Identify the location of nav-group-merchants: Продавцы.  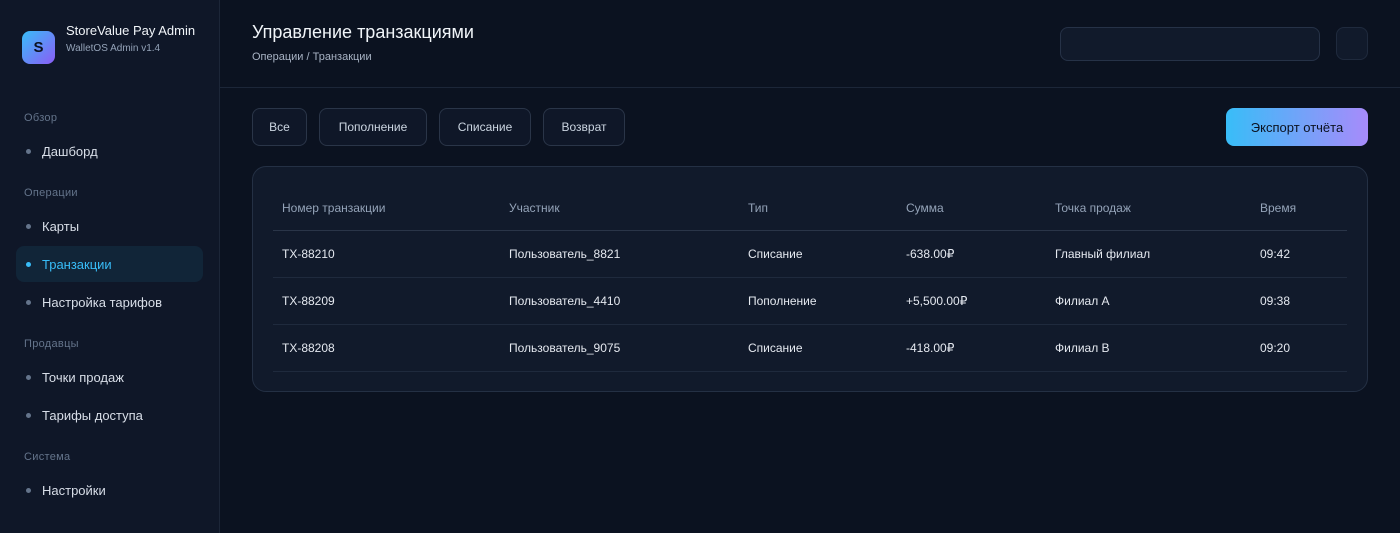
(51, 344).